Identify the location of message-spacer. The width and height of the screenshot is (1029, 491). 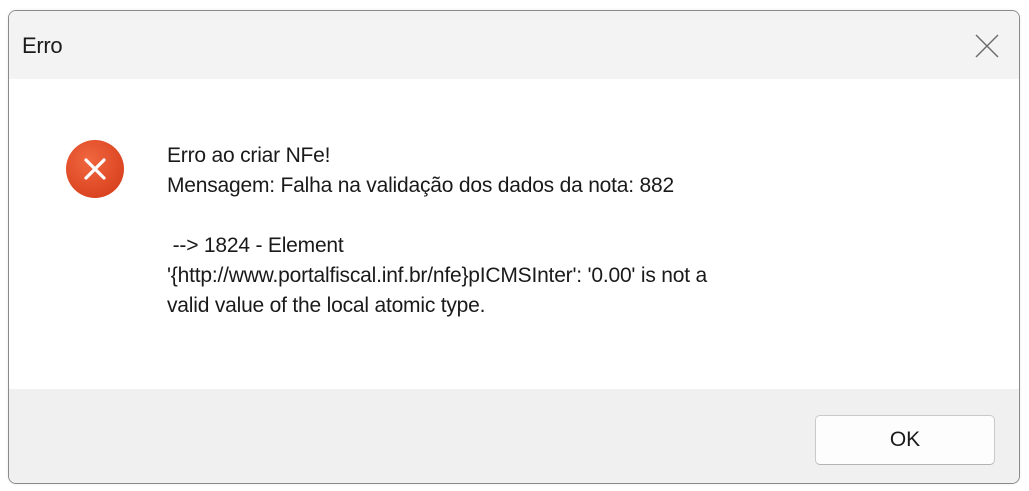
(577, 216).